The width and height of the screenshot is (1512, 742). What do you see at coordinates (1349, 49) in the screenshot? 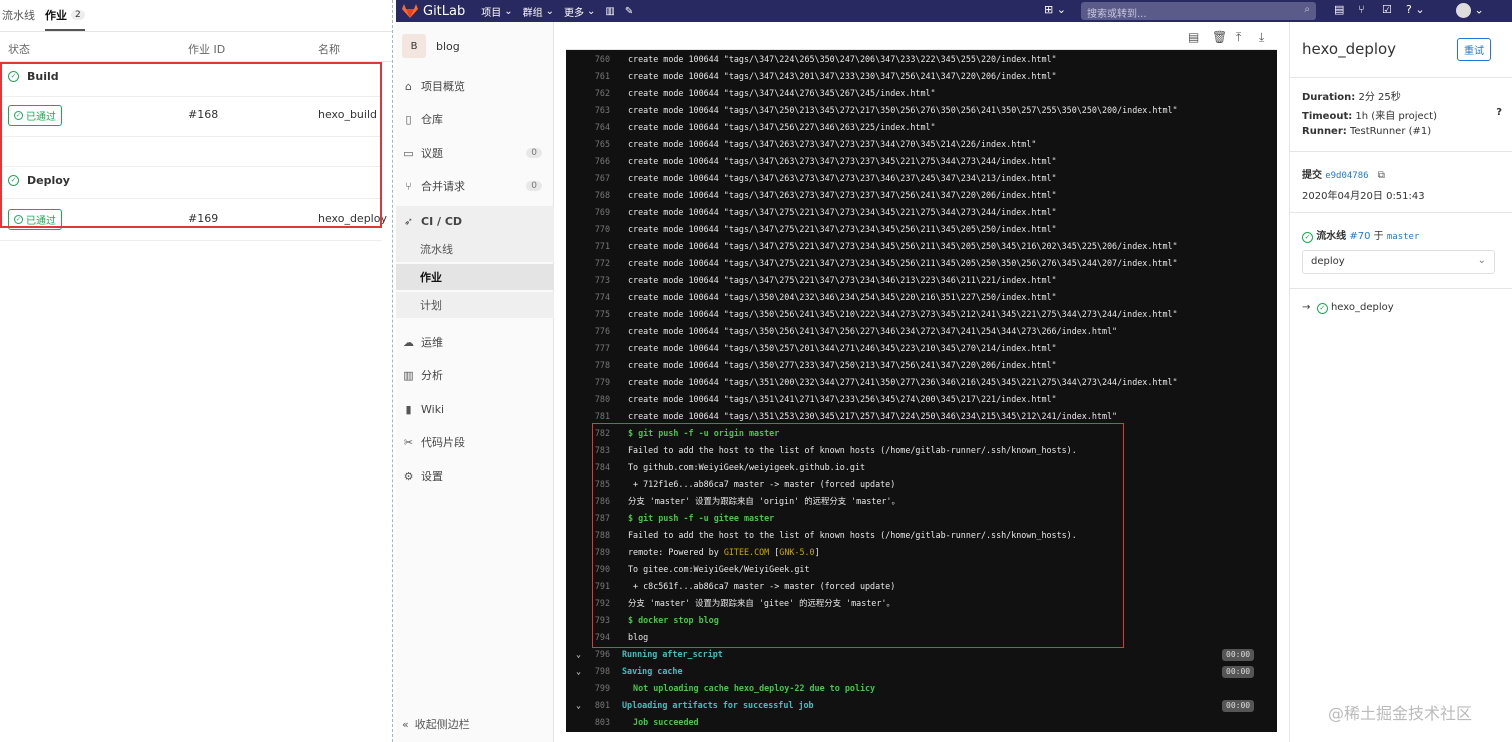
I see `job-title: hexo_deploy` at bounding box center [1349, 49].